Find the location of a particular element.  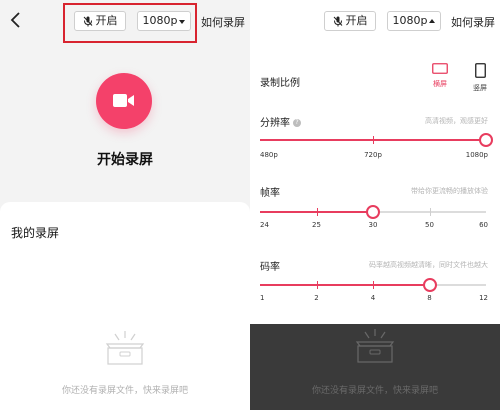

slider-tick-label: 4 is located at coordinates (373, 298).